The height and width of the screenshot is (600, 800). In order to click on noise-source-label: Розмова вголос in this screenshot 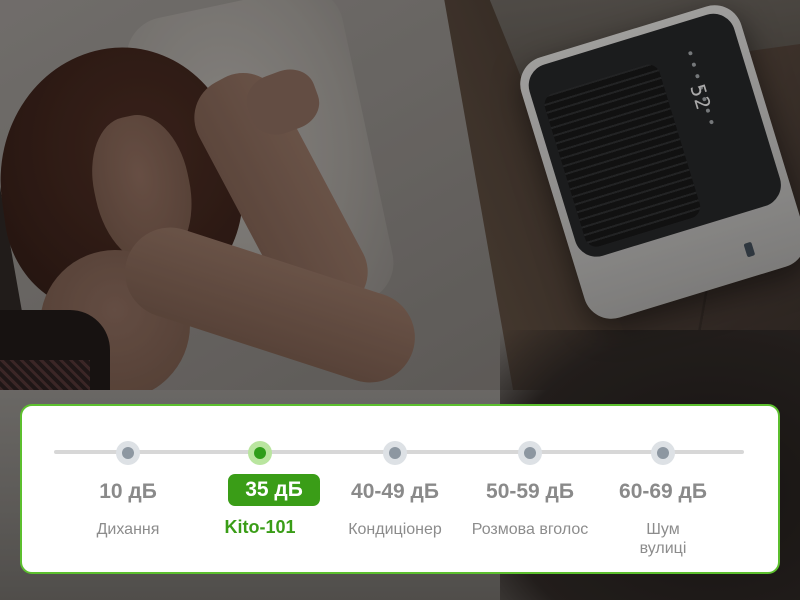, I will do `click(530, 529)`.